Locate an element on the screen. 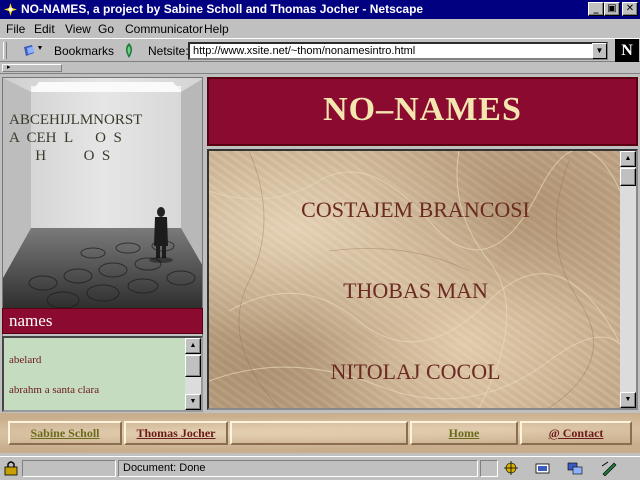 Image resolution: width=640 pixels, height=480 pixels. main-scroll-thumb is located at coordinates (628, 177).